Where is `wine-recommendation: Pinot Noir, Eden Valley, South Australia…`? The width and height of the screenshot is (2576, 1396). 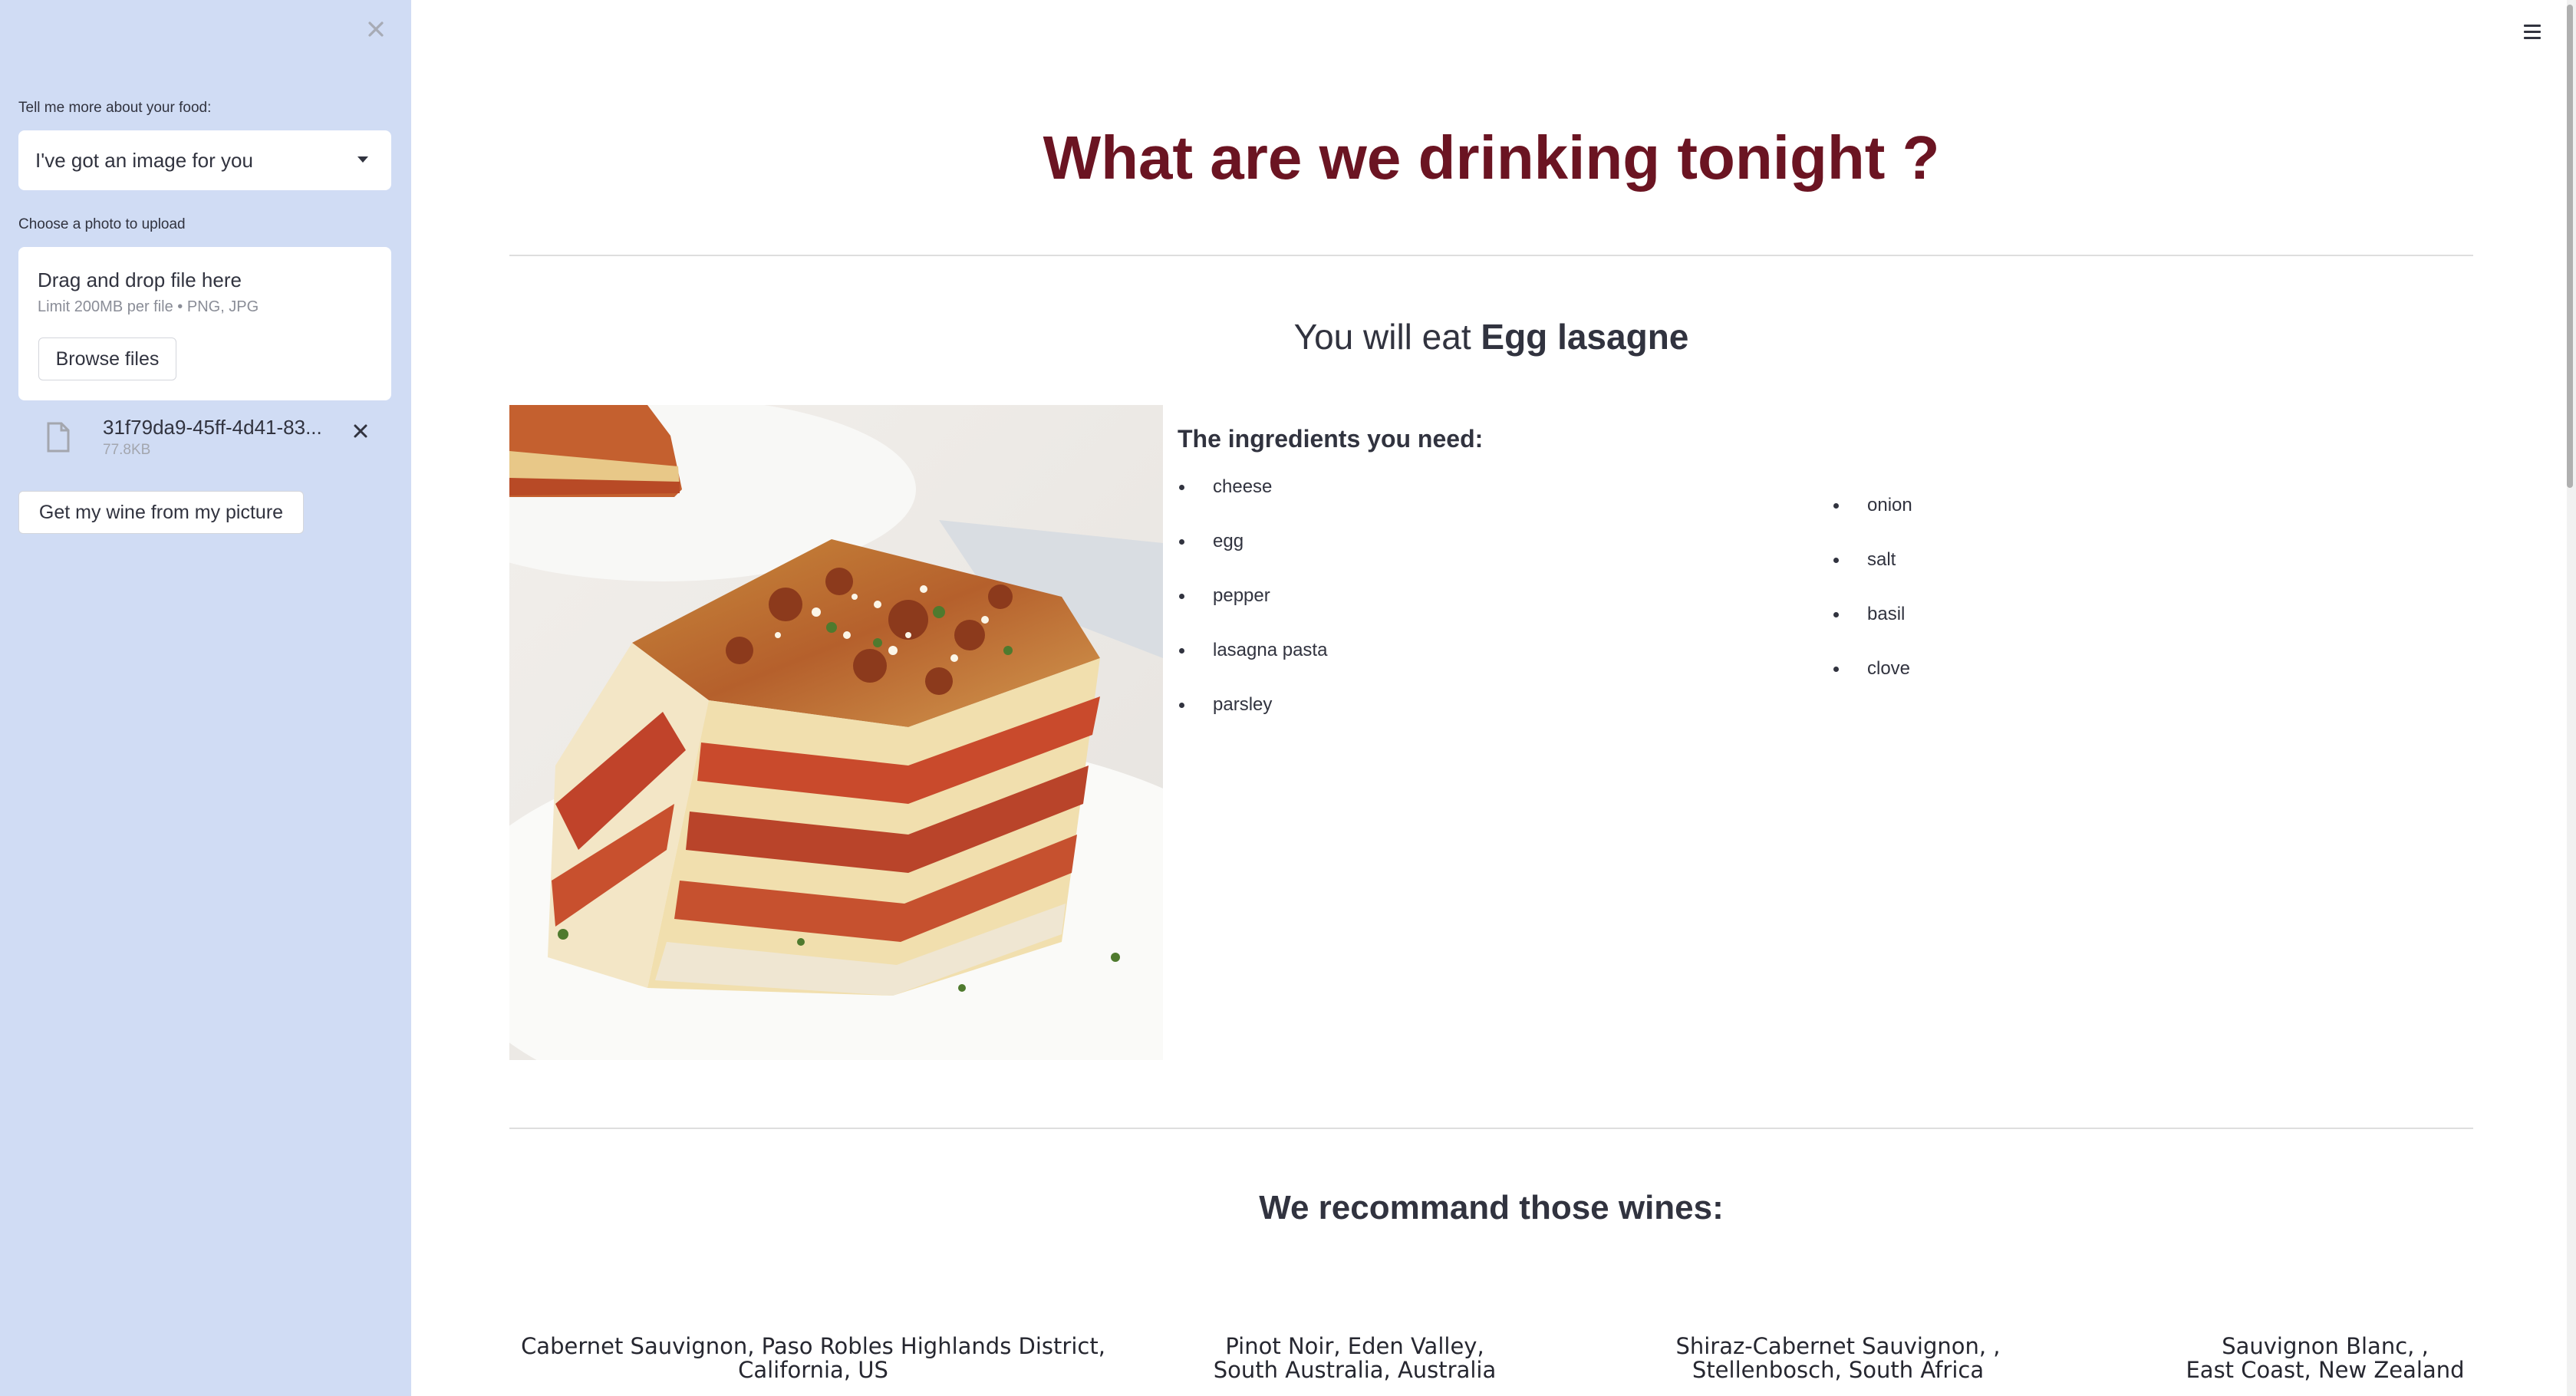 wine-recommendation: Pinot Noir, Eden Valley, South Australia… is located at coordinates (1355, 1359).